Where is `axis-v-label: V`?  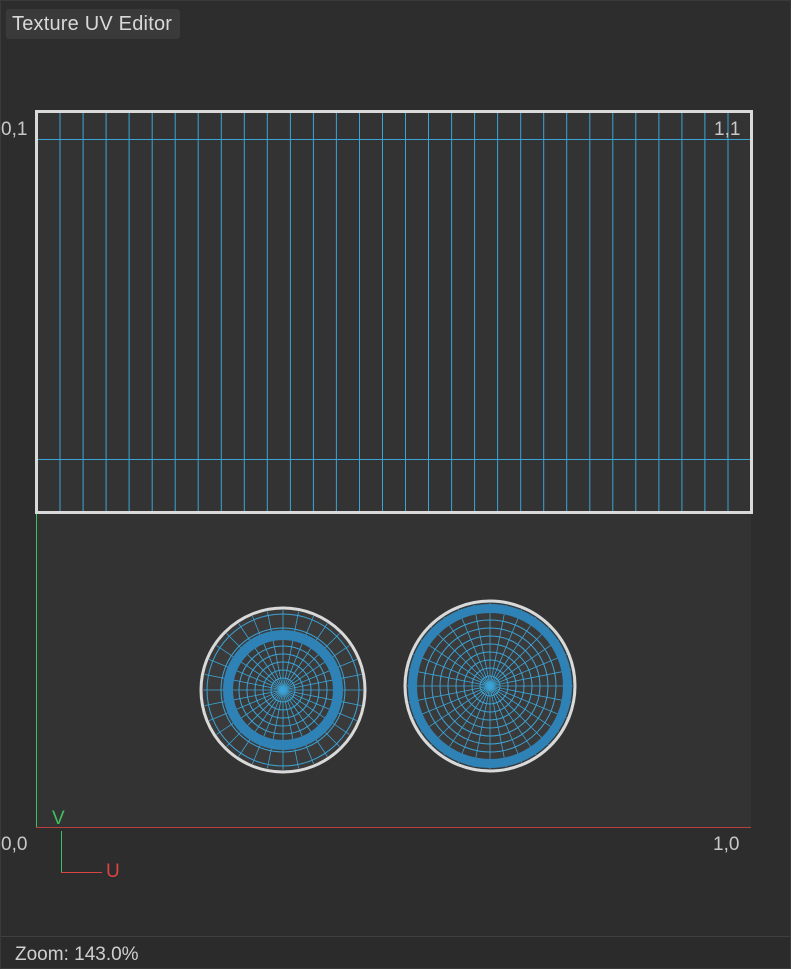 axis-v-label: V is located at coordinates (58, 818).